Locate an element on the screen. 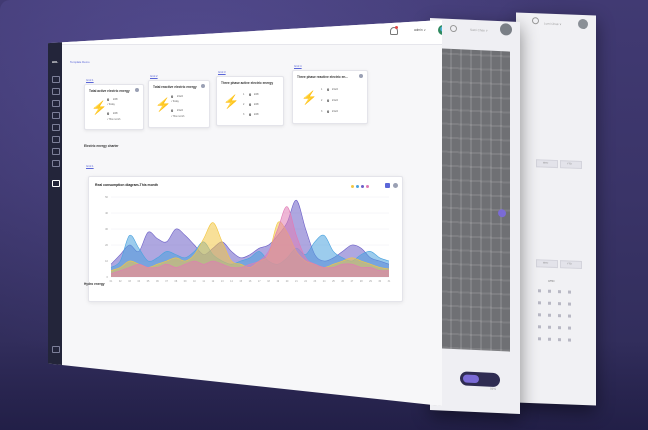 This screenshot has height=430, width=648. x-tick-label: 29 is located at coordinates (370, 281).